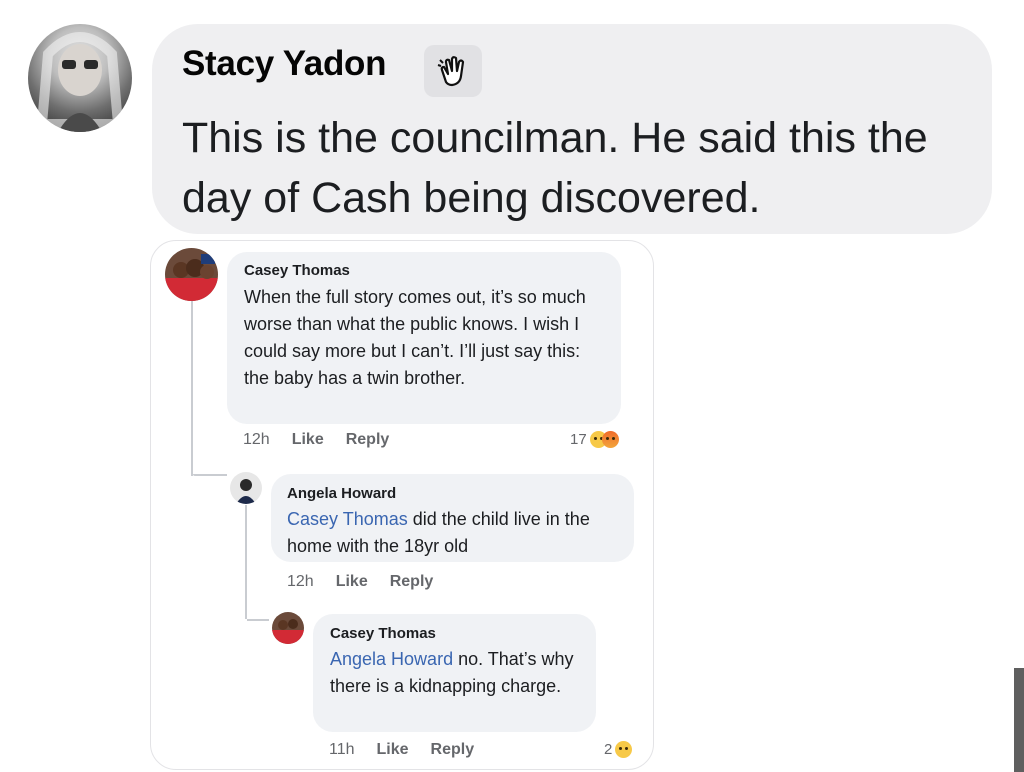 The width and height of the screenshot is (1024, 772). I want to click on main-comment-author: Stacy Yadon, so click(284, 64).